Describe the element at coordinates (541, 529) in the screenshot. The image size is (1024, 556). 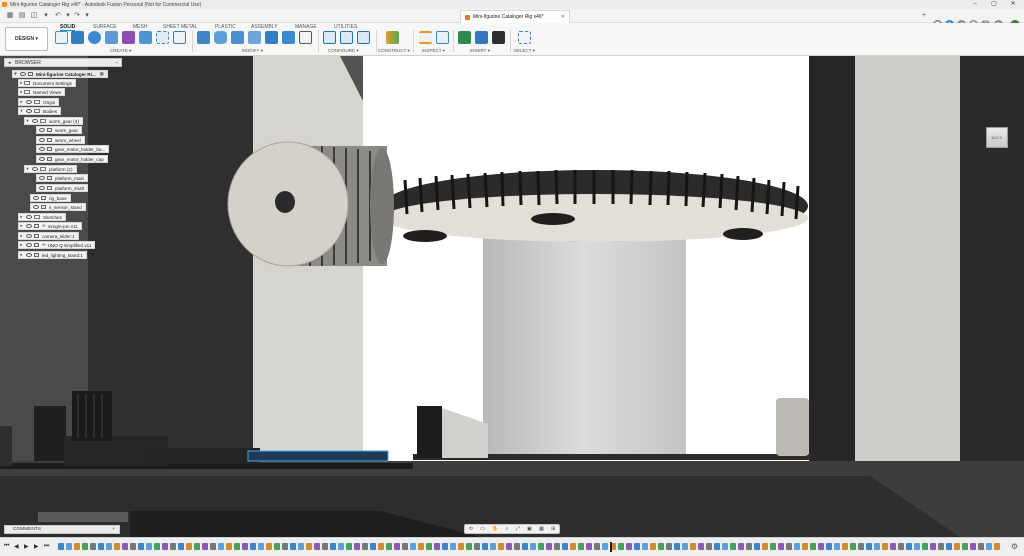
I see `grid-settings-icon: ▦` at that location.